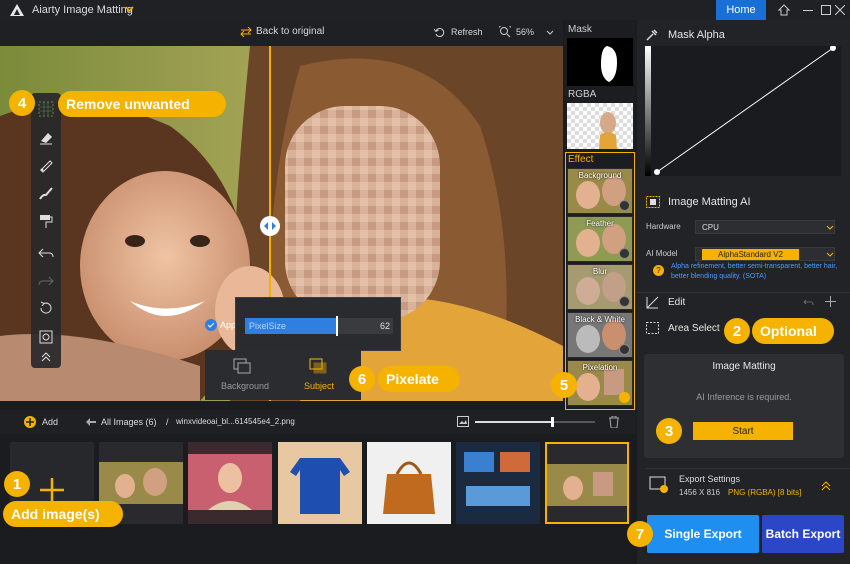 The image size is (850, 564). What do you see at coordinates (22, 103) in the screenshot?
I see `step-badge-4: 4` at bounding box center [22, 103].